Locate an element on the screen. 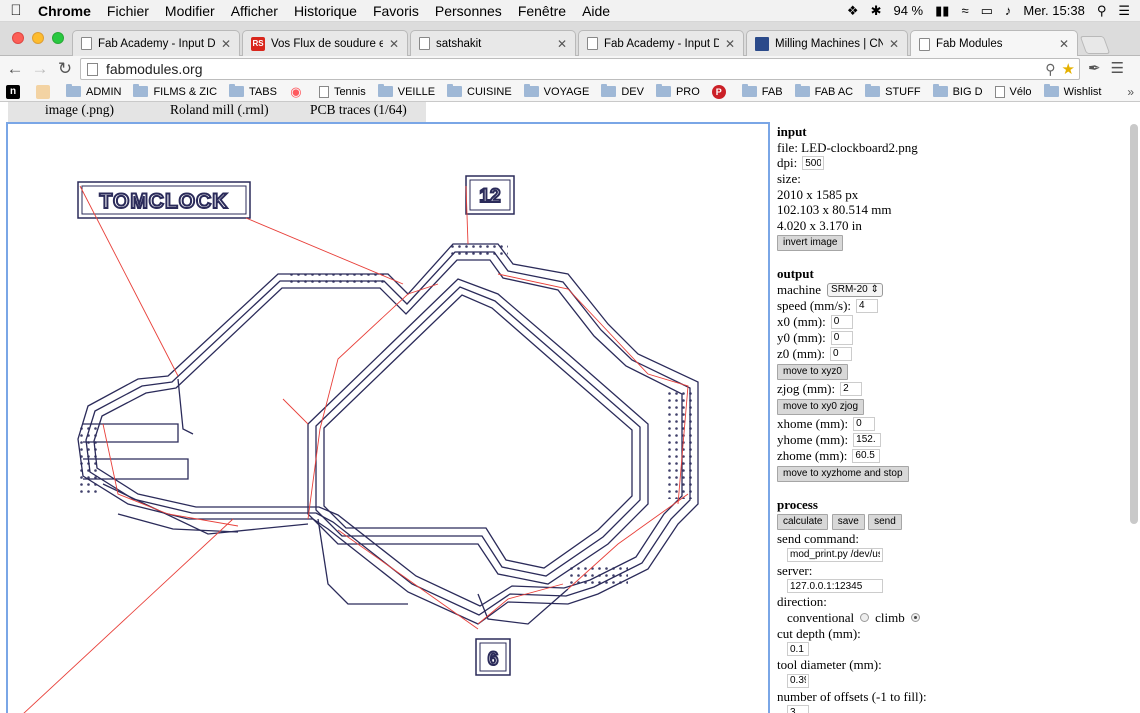 This screenshot has height=713, width=1140. bookmark-admin: ADMIN is located at coordinates (93, 91).